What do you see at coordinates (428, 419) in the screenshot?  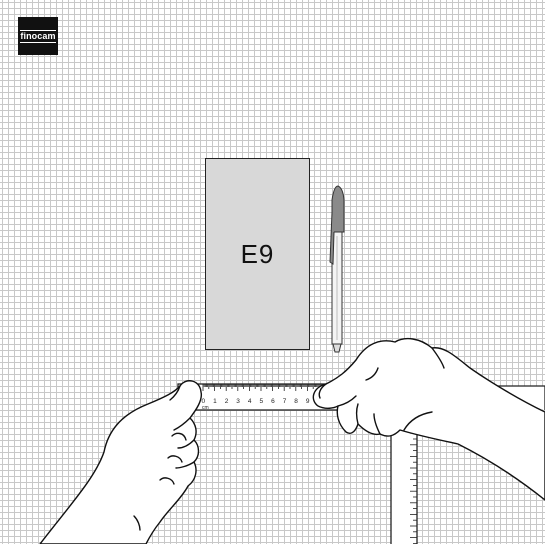 I see `right-hand` at bounding box center [428, 419].